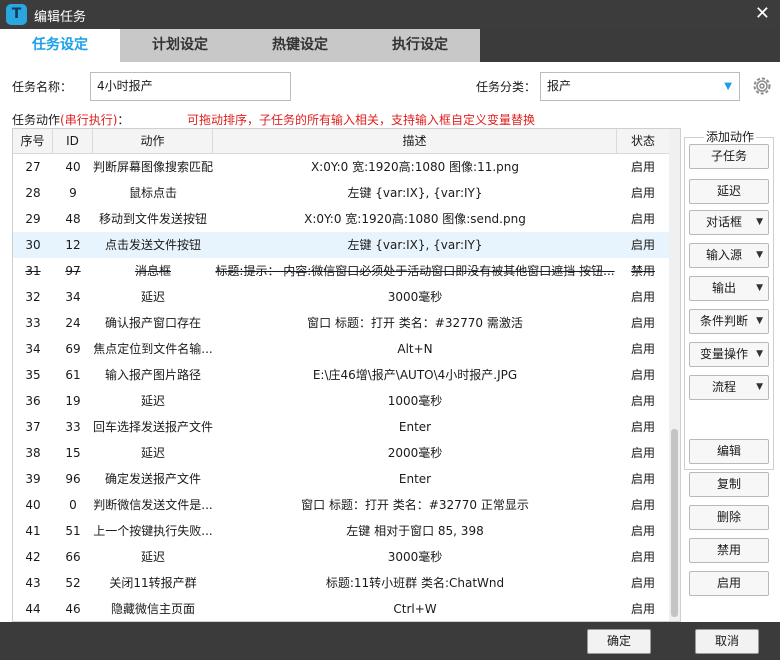  Describe the element at coordinates (640, 86) in the screenshot. I see `category-select: 报产 ▼` at that location.